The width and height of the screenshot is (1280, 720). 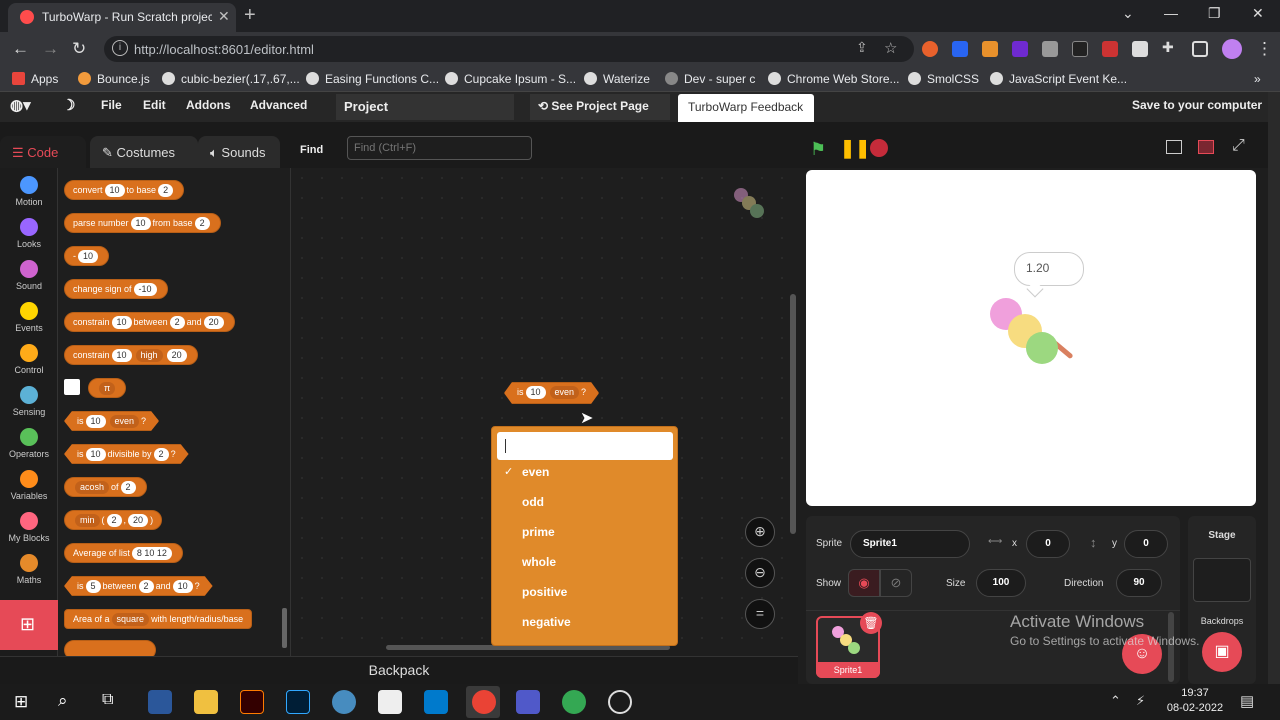 I want to click on new-tab-icon: +, so click(x=250, y=15).